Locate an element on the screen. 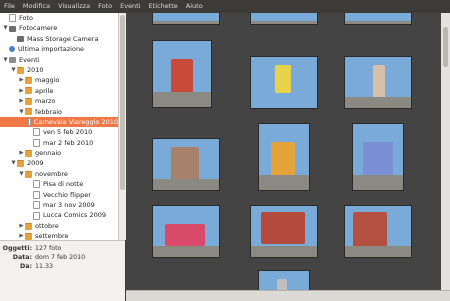  bottom-toolbar is located at coordinates (288, 295).